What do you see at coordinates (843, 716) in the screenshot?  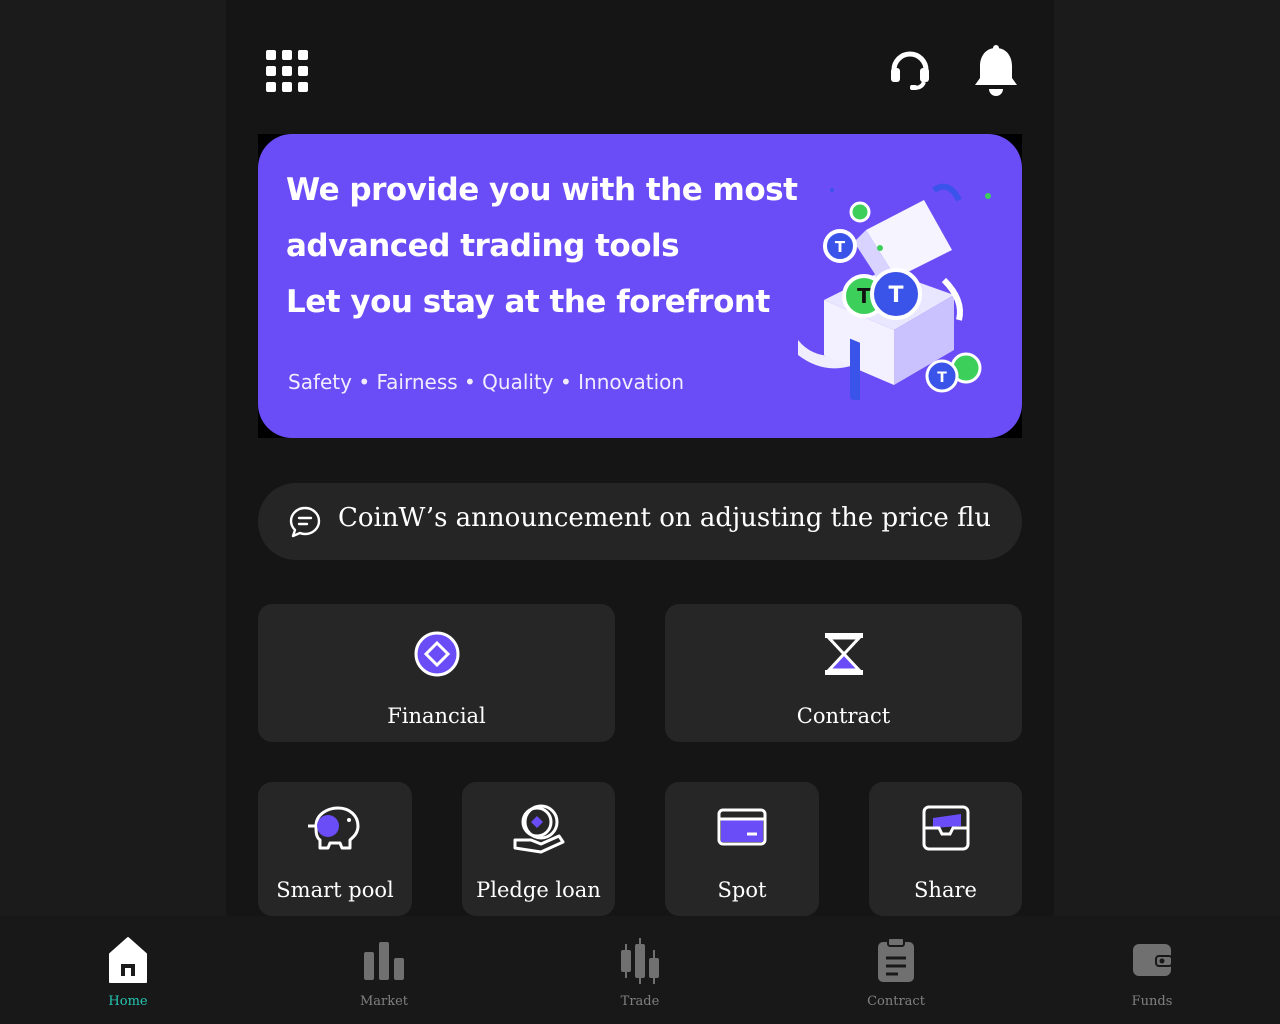 I see `card-label: Contract` at bounding box center [843, 716].